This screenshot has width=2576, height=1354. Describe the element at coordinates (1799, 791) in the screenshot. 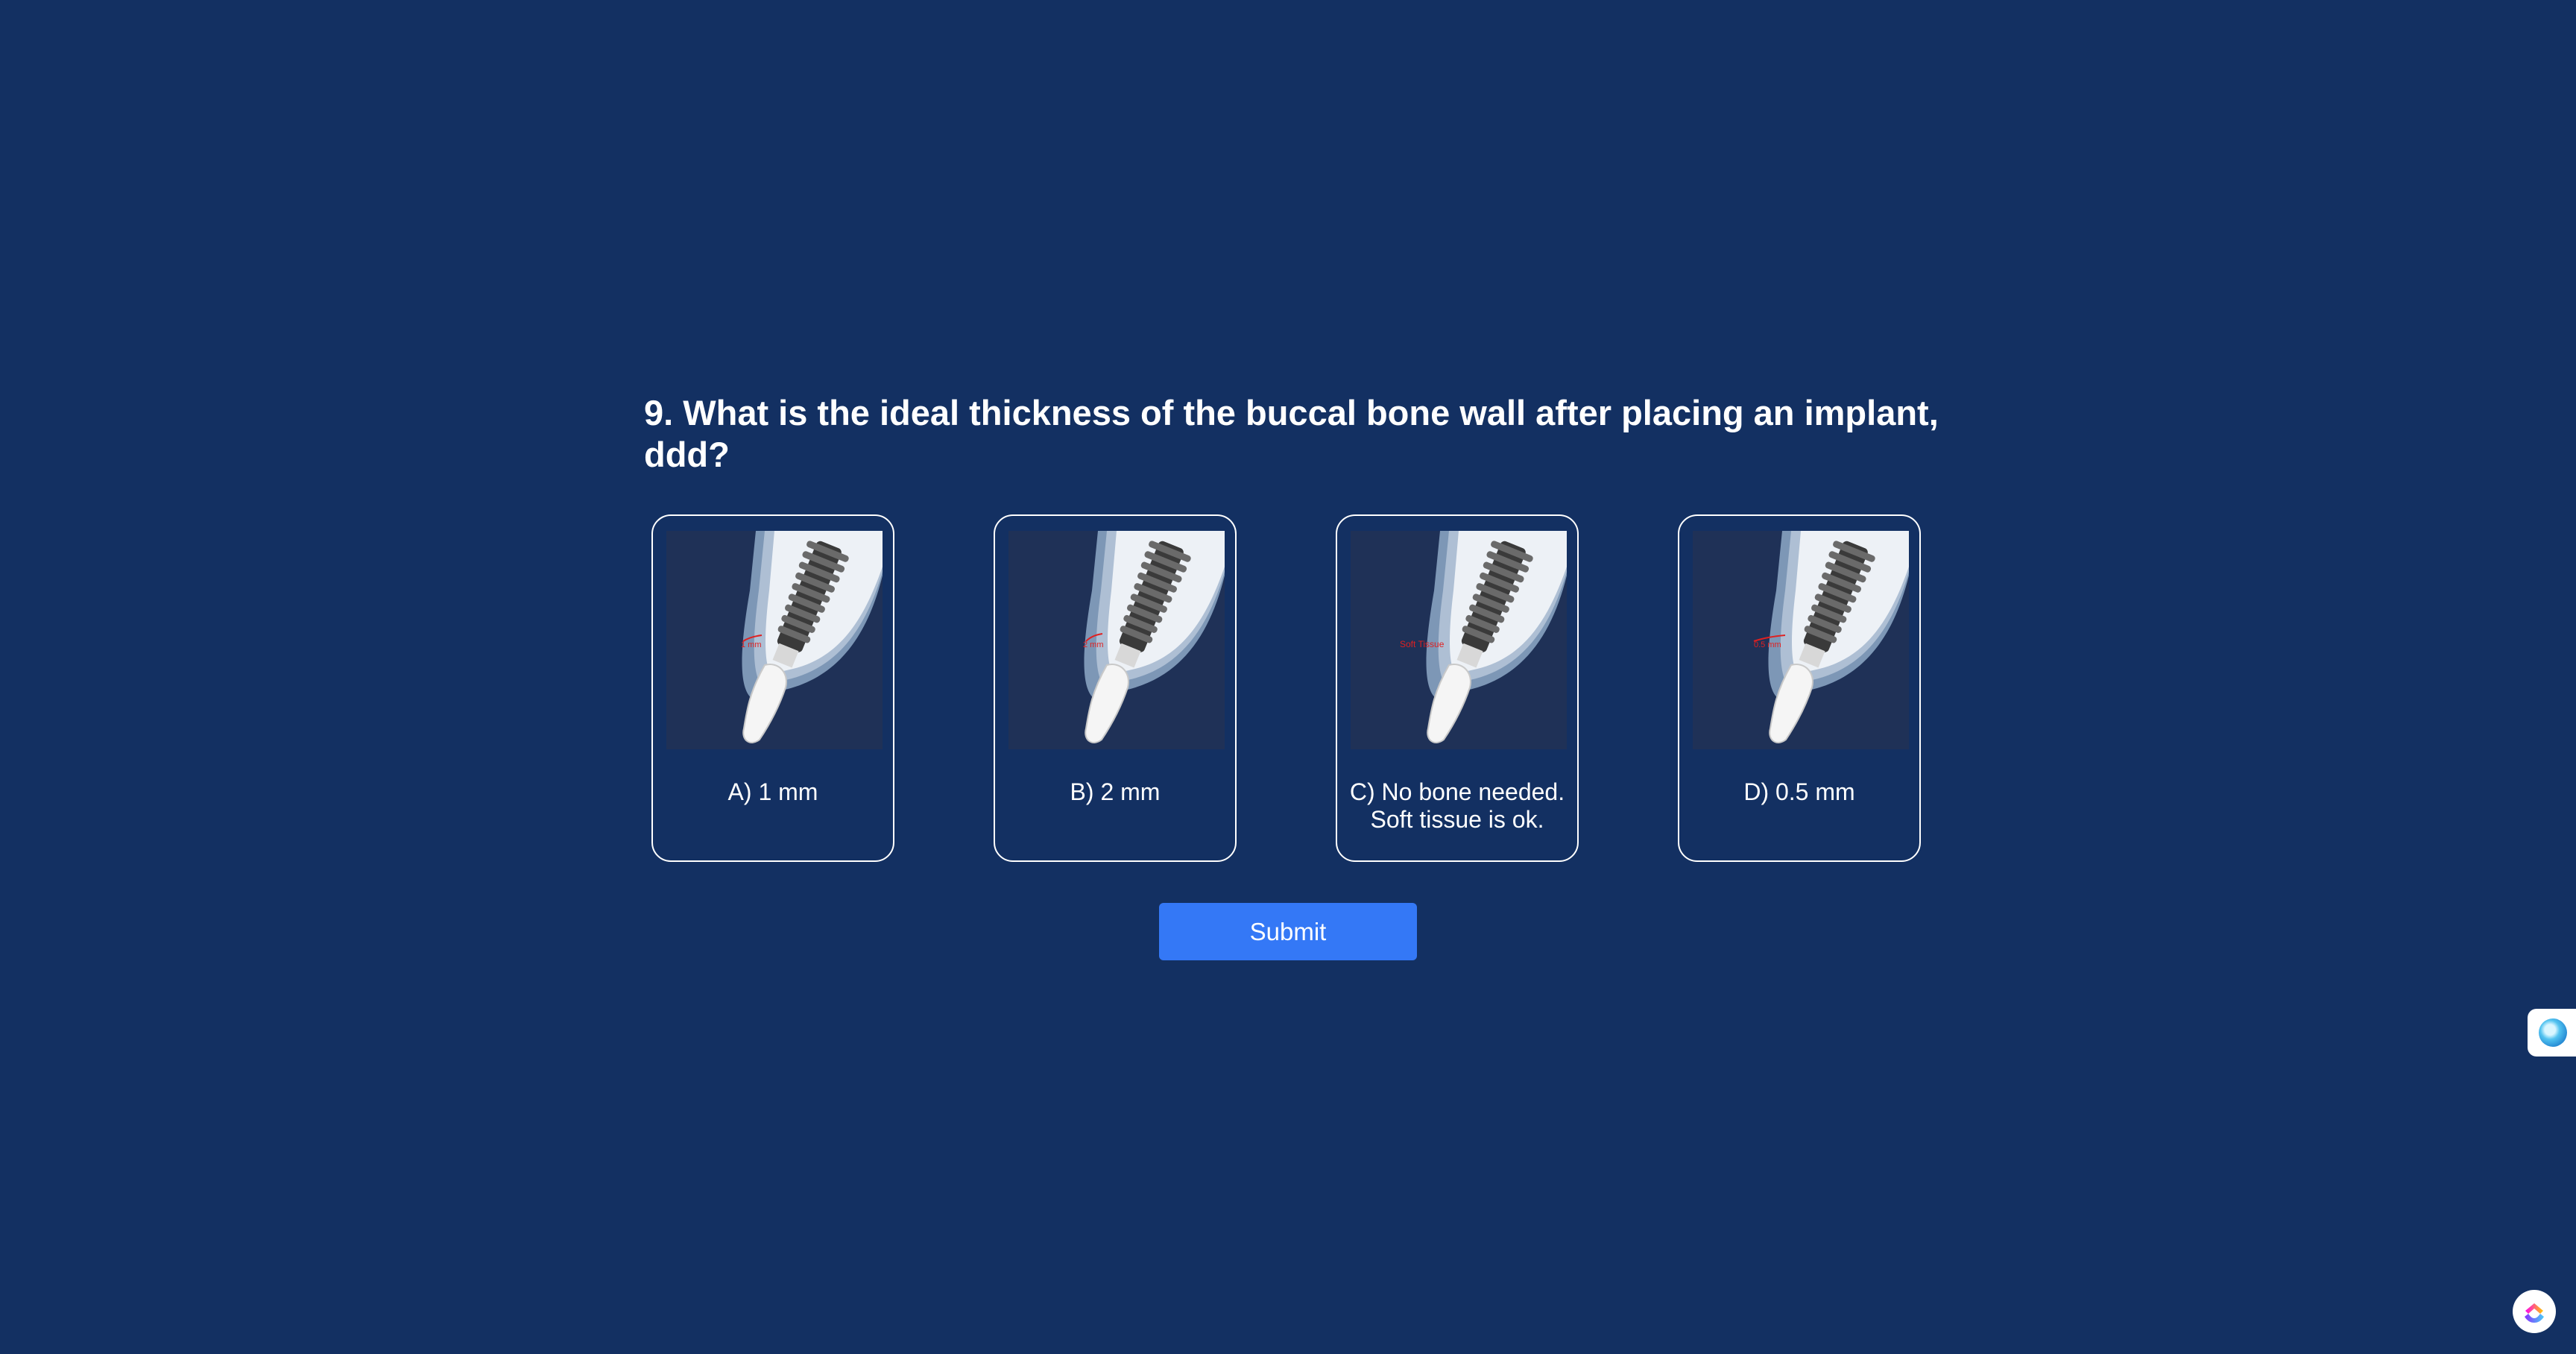

I see `option-label-d: D) 0.5 mm` at that location.